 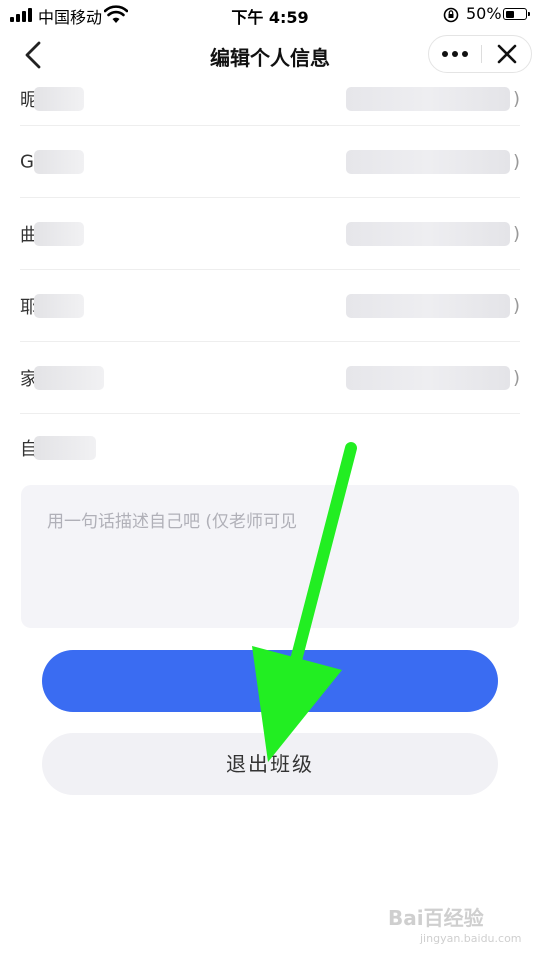 I want to click on form-row-gender: G ), so click(x=270, y=162).